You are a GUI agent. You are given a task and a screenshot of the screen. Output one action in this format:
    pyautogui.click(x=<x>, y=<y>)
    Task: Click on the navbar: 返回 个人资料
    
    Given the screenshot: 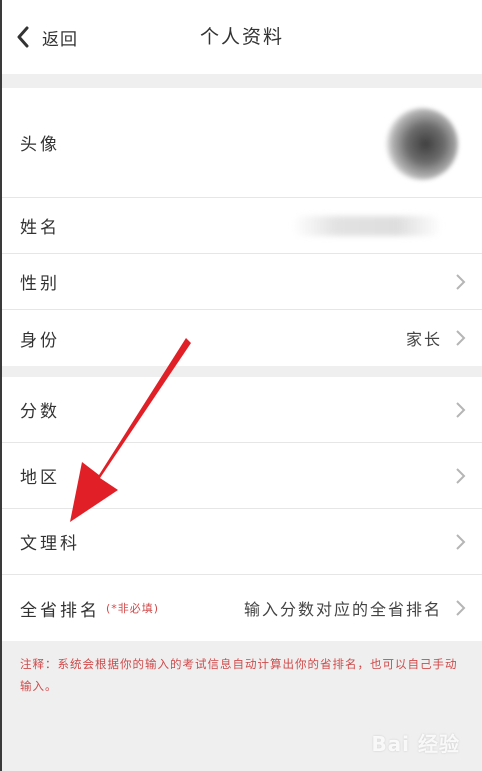 What is the action you would take?
    pyautogui.click(x=242, y=37)
    